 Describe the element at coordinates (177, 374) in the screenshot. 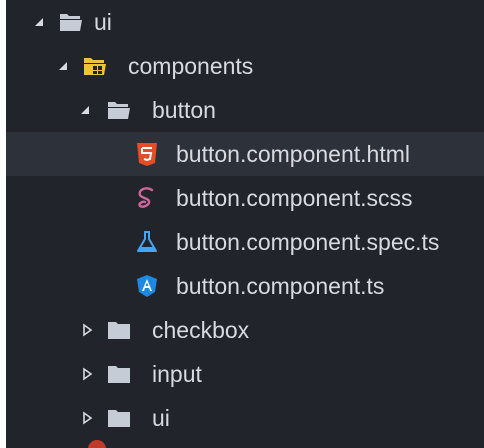

I see `tree-item-label: input` at that location.